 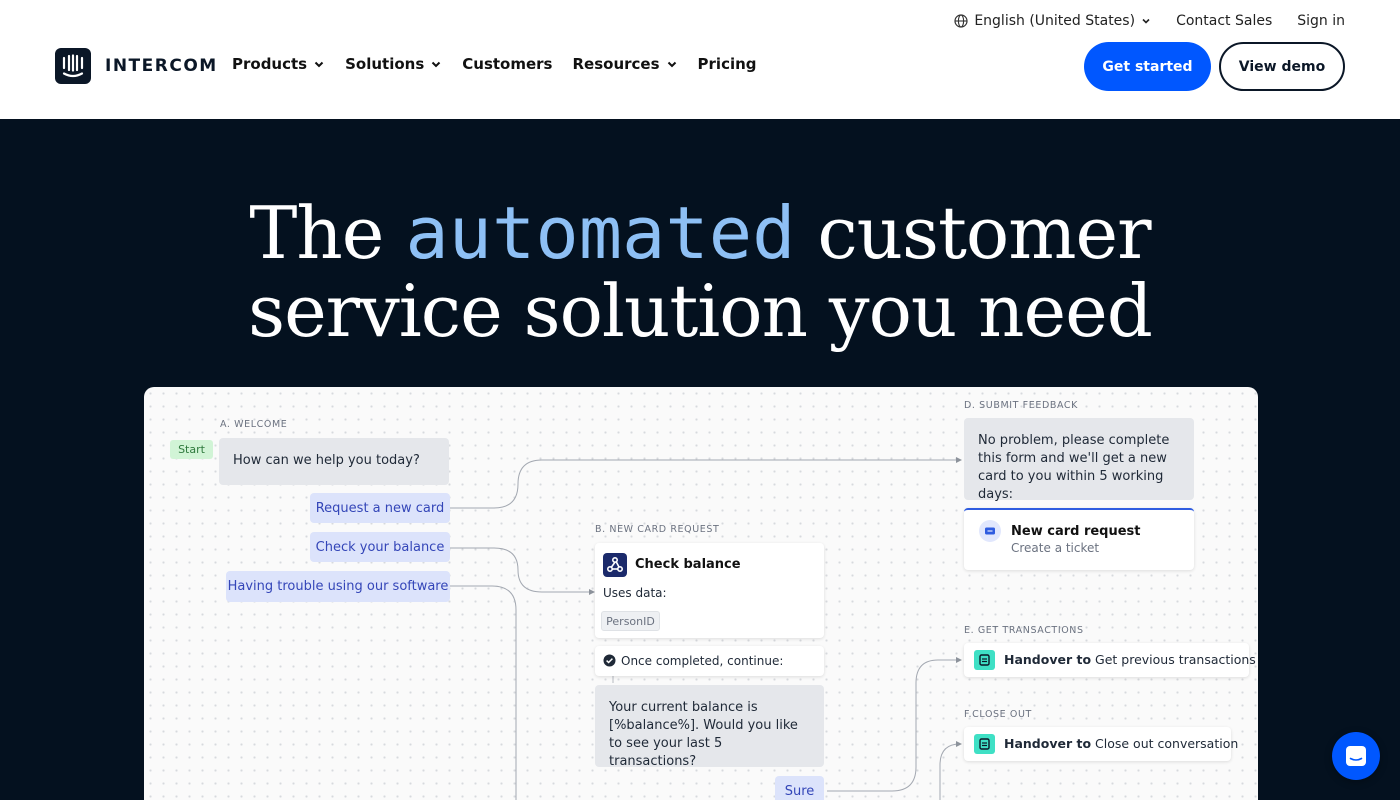 I want to click on nav-products: Products, so click(x=278, y=64).